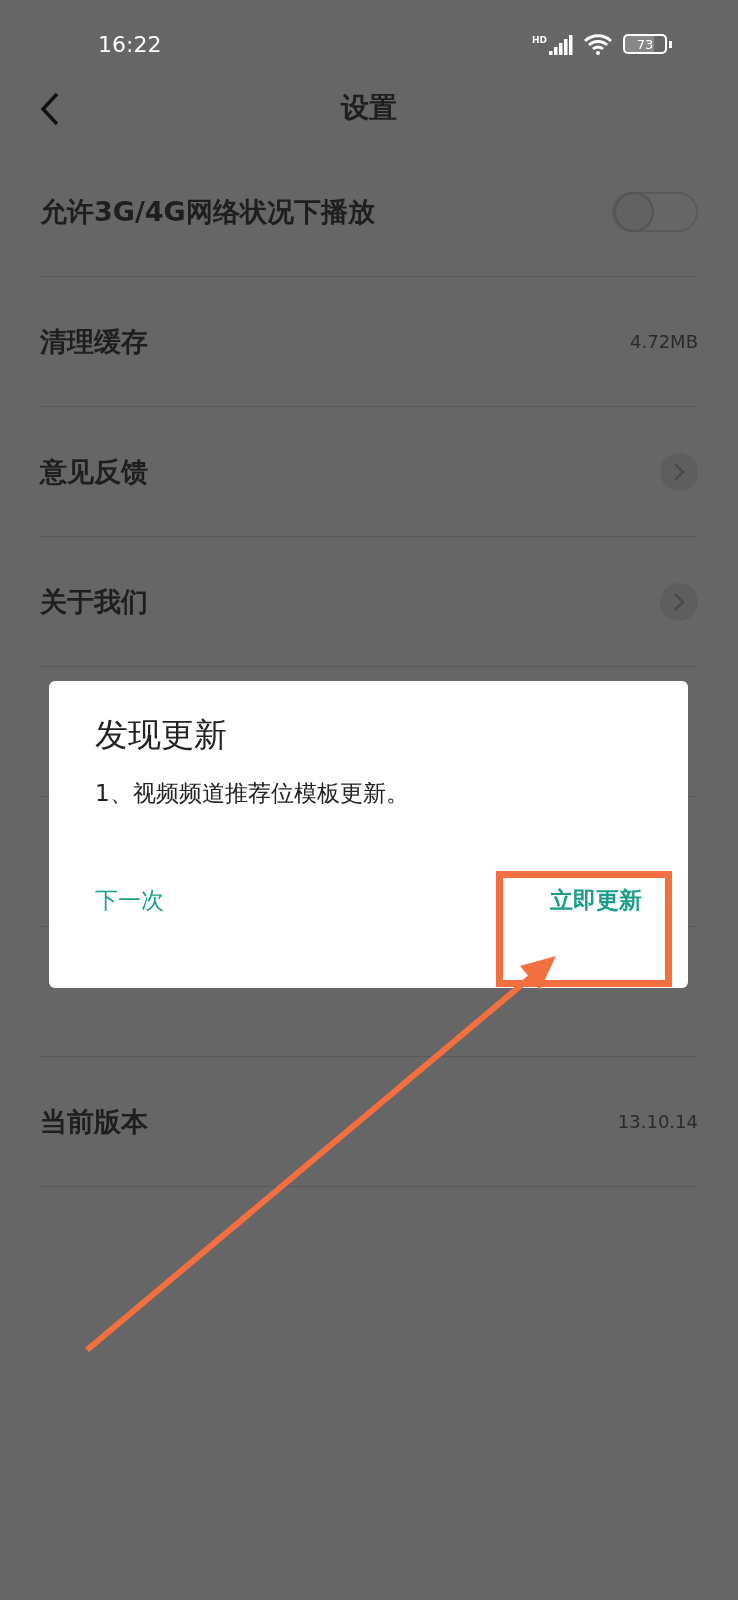 The image size is (738, 1600). Describe the element at coordinates (161, 735) in the screenshot. I see `dialog-title: 发现更新` at that location.